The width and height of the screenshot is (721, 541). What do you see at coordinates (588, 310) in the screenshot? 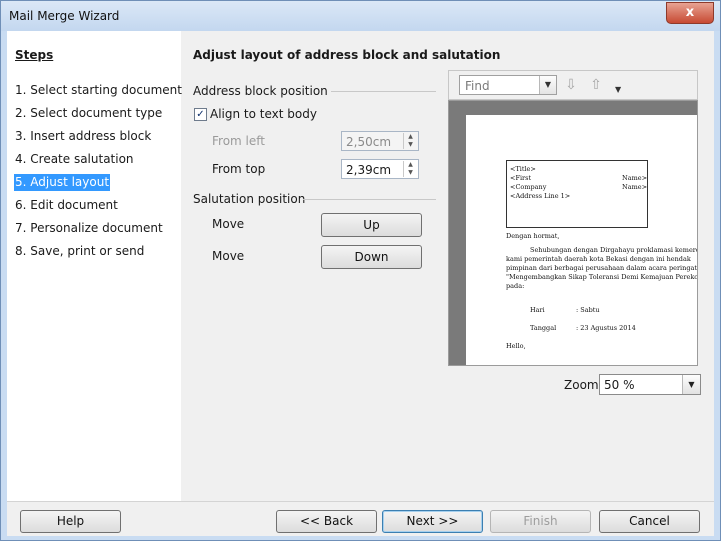
I see `hari-value: : Sabtu` at bounding box center [588, 310].